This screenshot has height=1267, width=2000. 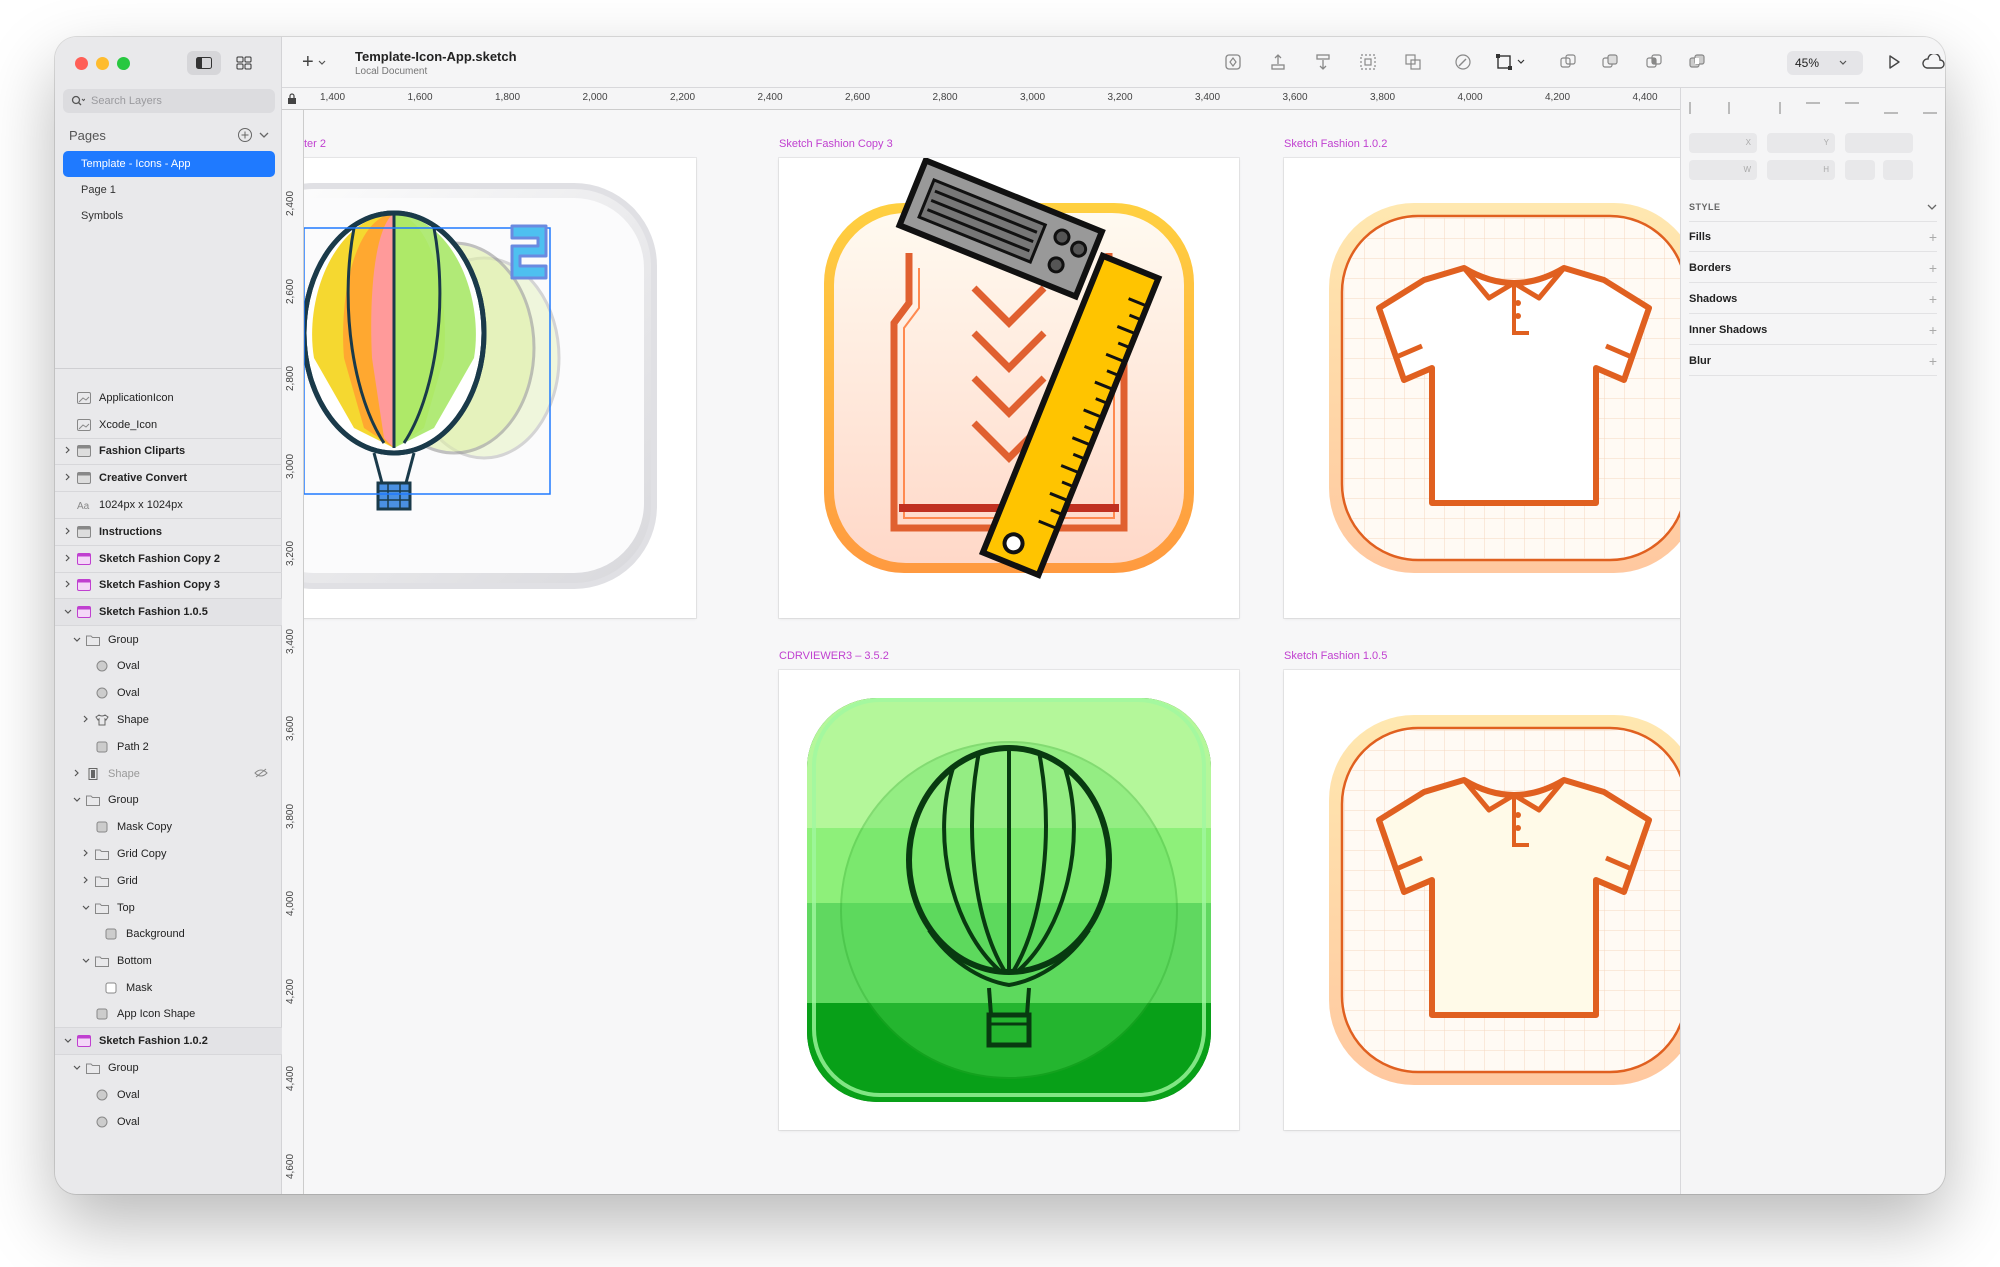 I want to click on artboard-balloon-icon, so click(x=500, y=388).